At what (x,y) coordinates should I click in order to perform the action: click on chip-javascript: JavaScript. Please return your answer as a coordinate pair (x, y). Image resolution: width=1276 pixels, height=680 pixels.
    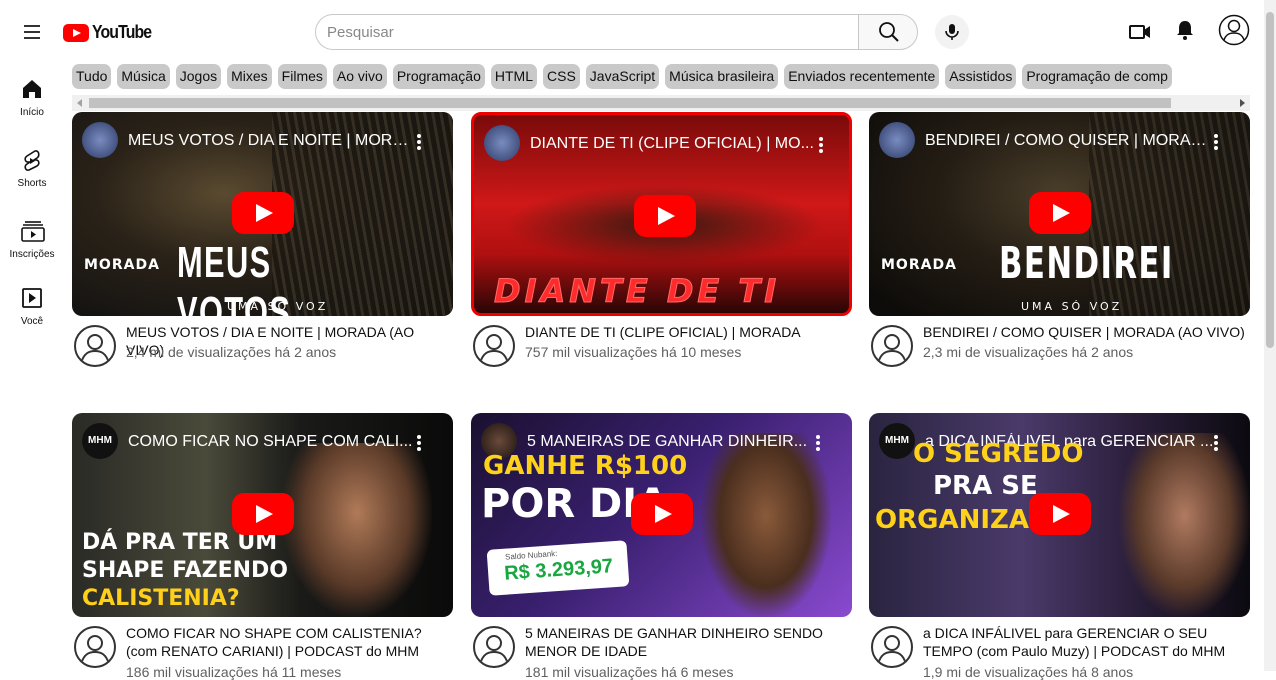
    Looking at the image, I should click on (622, 76).